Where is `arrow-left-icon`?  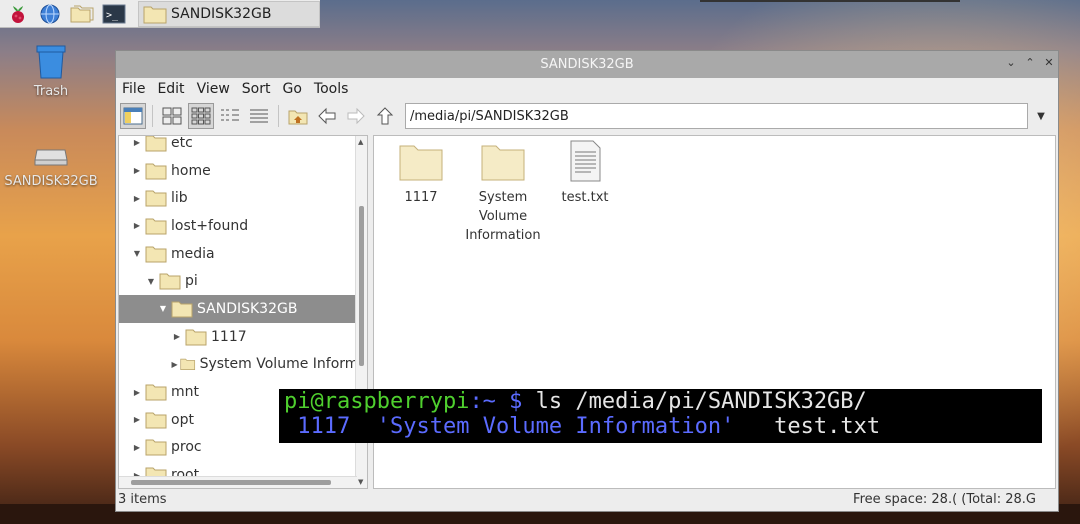
arrow-left-icon is located at coordinates (327, 116).